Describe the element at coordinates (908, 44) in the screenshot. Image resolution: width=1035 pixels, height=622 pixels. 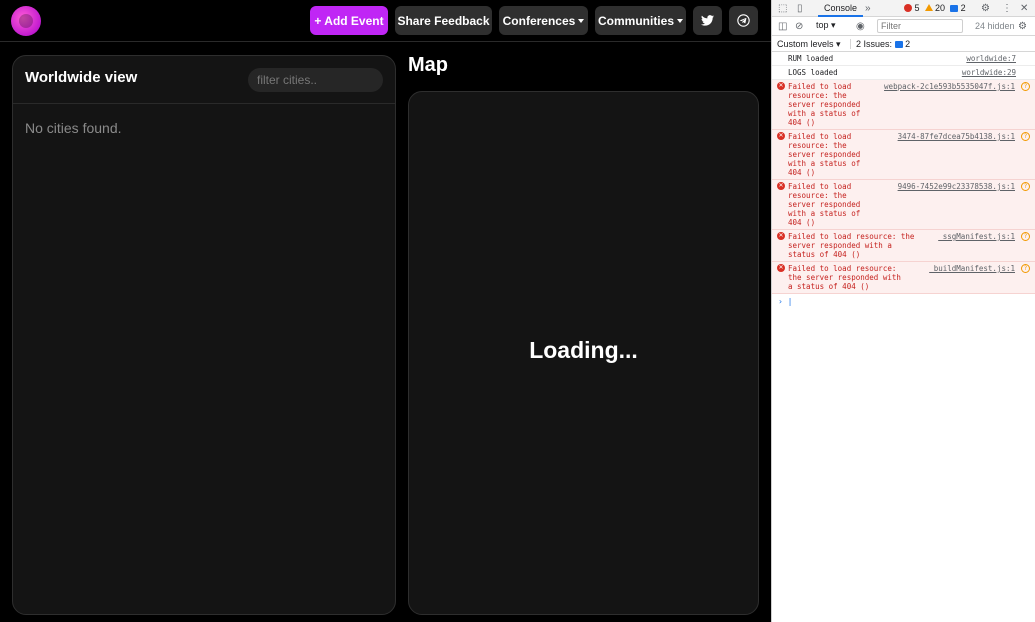
I see `issues-count: 2` at that location.